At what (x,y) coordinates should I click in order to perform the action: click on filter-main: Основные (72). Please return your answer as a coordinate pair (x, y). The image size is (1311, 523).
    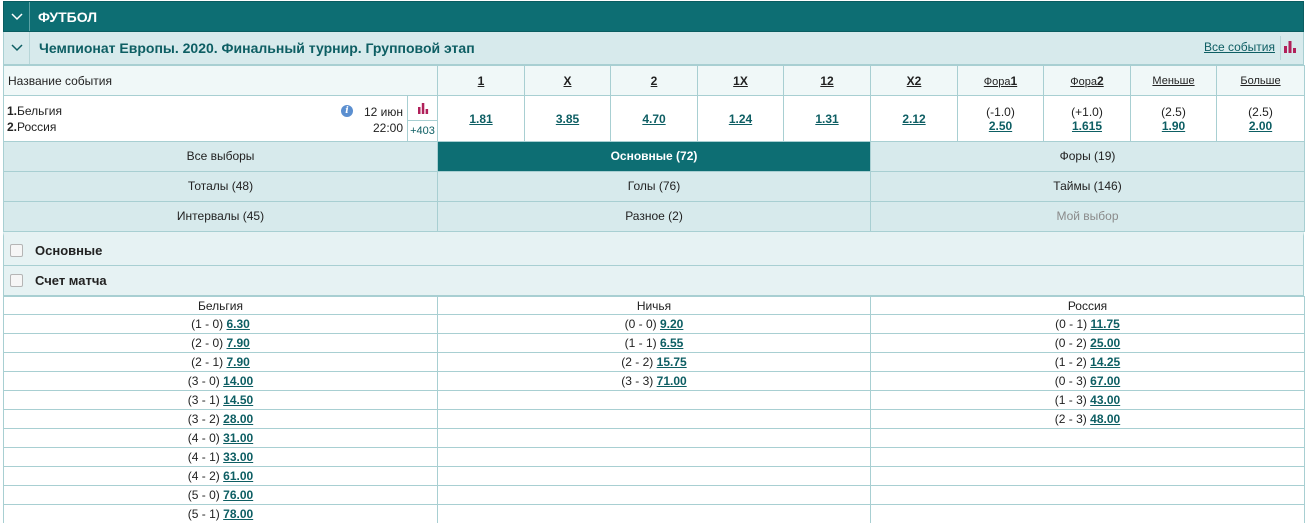
    Looking at the image, I should click on (654, 157).